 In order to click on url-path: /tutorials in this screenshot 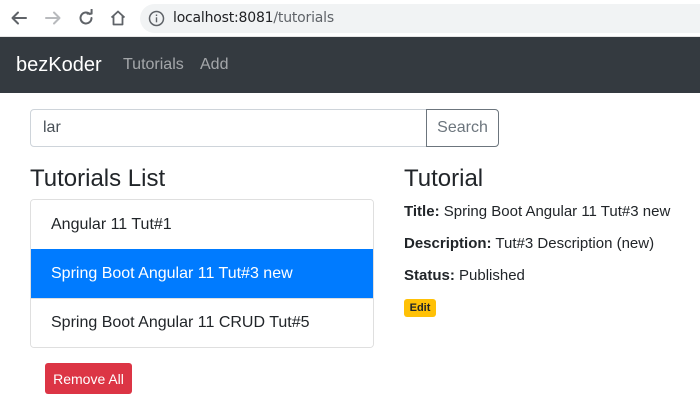, I will do `click(303, 18)`.